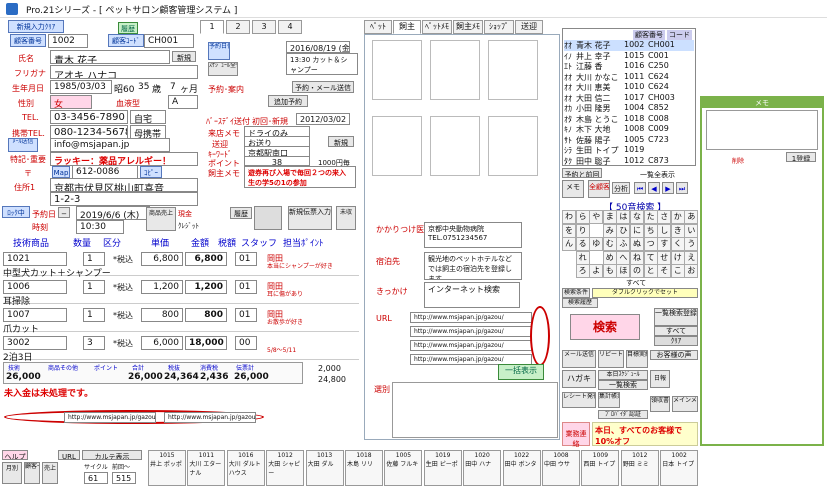 This screenshot has height=488, width=827. Describe the element at coordinates (23, 145) in the screenshot. I see `email-send-button: ﾒｰﾙ送信` at that location.